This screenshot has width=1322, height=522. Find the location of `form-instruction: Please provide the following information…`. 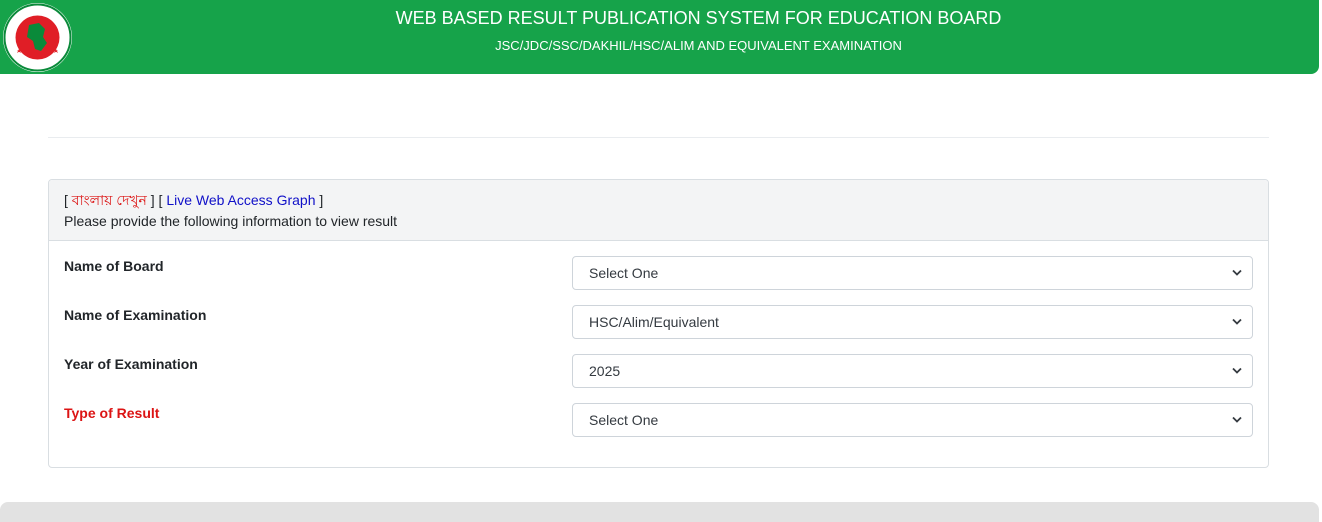

form-instruction: Please provide the following information… is located at coordinates (231, 221).